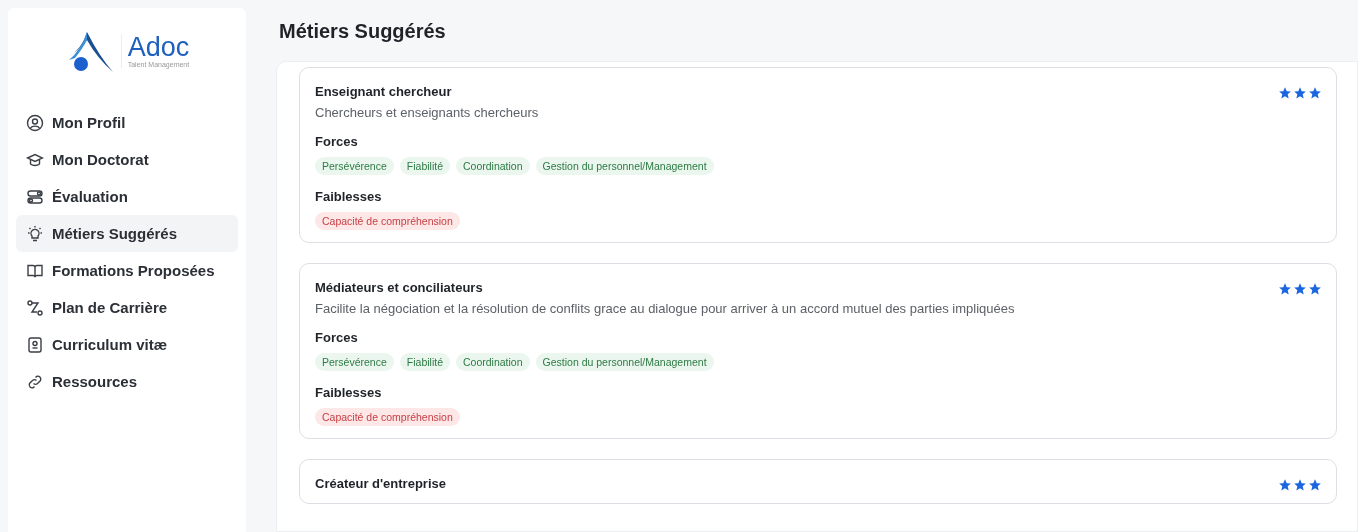  Describe the element at coordinates (35, 381) in the screenshot. I see `link-icon` at that location.